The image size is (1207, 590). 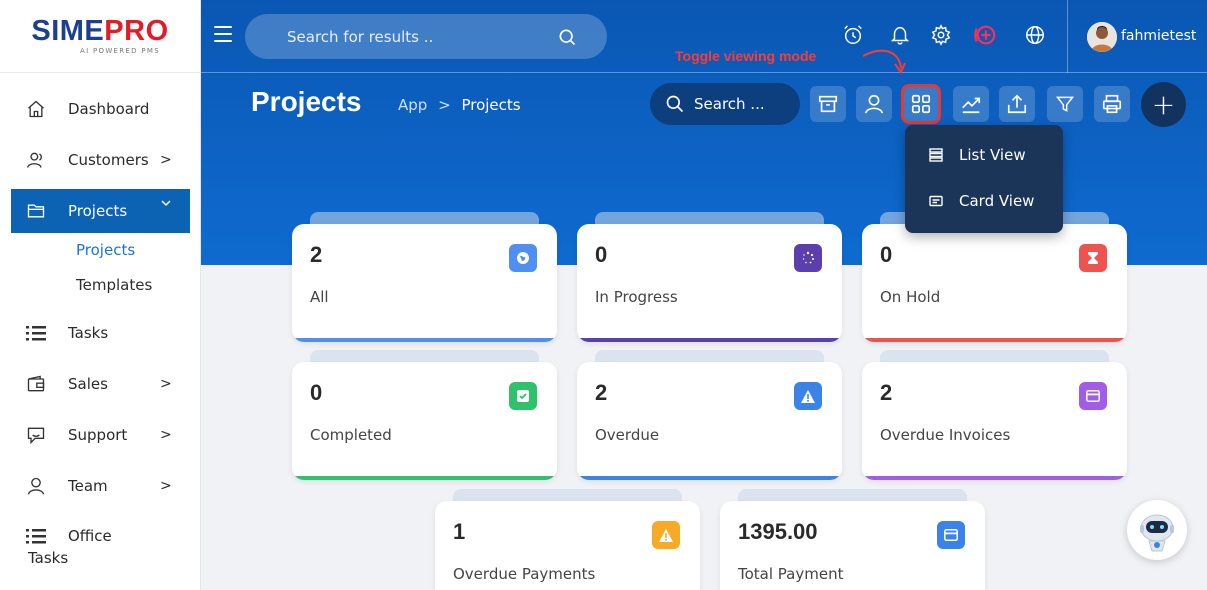 I want to click on print-button, so click(x=1112, y=104).